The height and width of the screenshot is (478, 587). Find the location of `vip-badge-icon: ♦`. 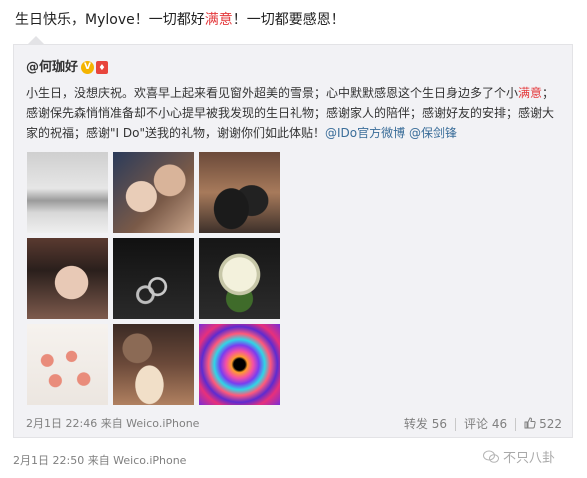

vip-badge-icon: ♦ is located at coordinates (102, 67).